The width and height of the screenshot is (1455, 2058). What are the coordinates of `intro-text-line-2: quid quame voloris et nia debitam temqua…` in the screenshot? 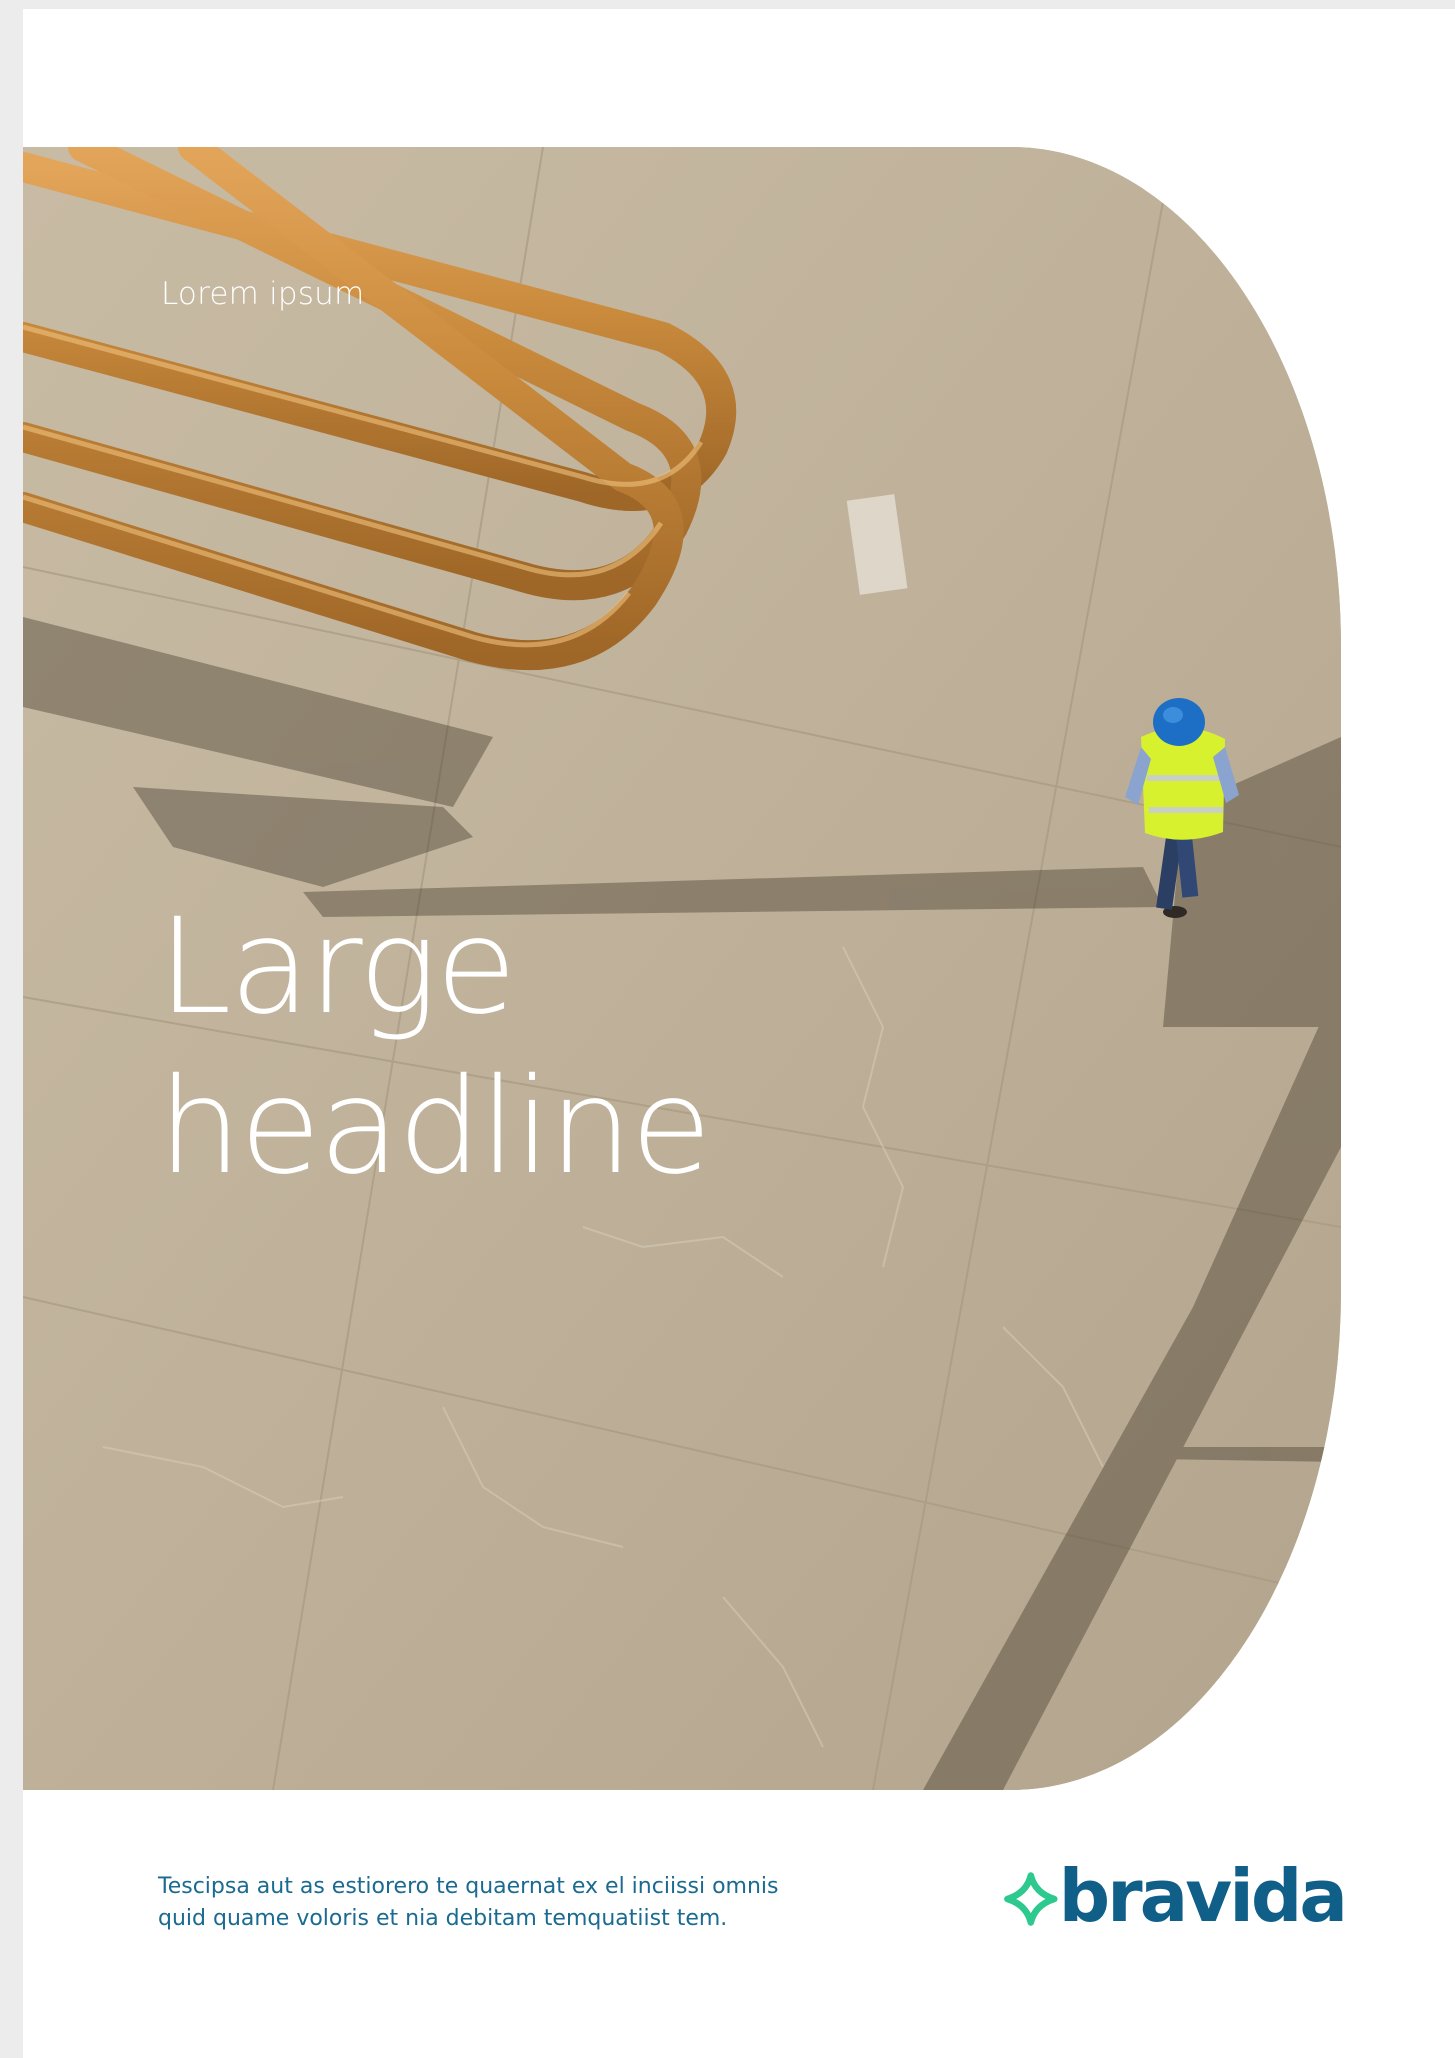 It's located at (443, 1918).